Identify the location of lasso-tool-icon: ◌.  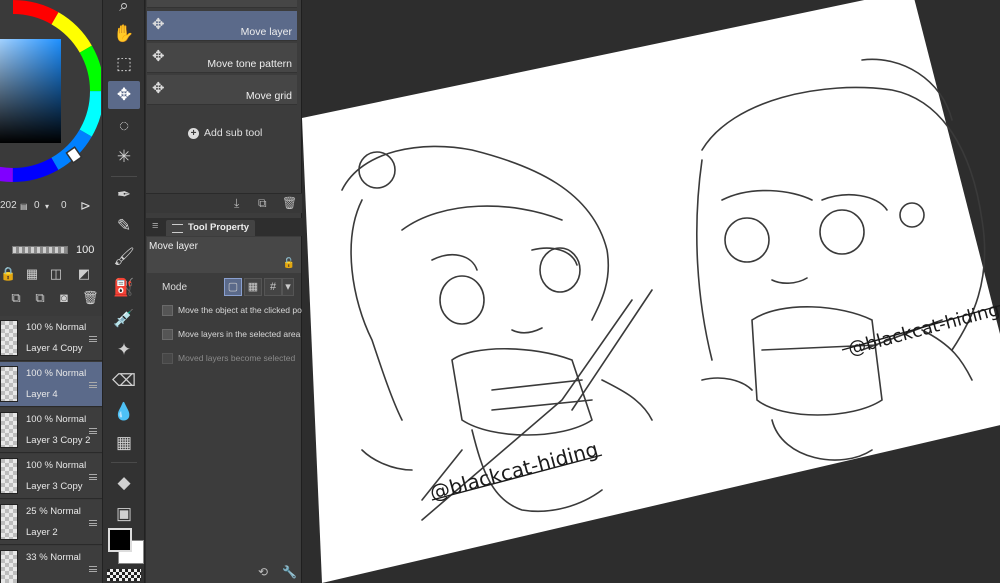
(124, 126).